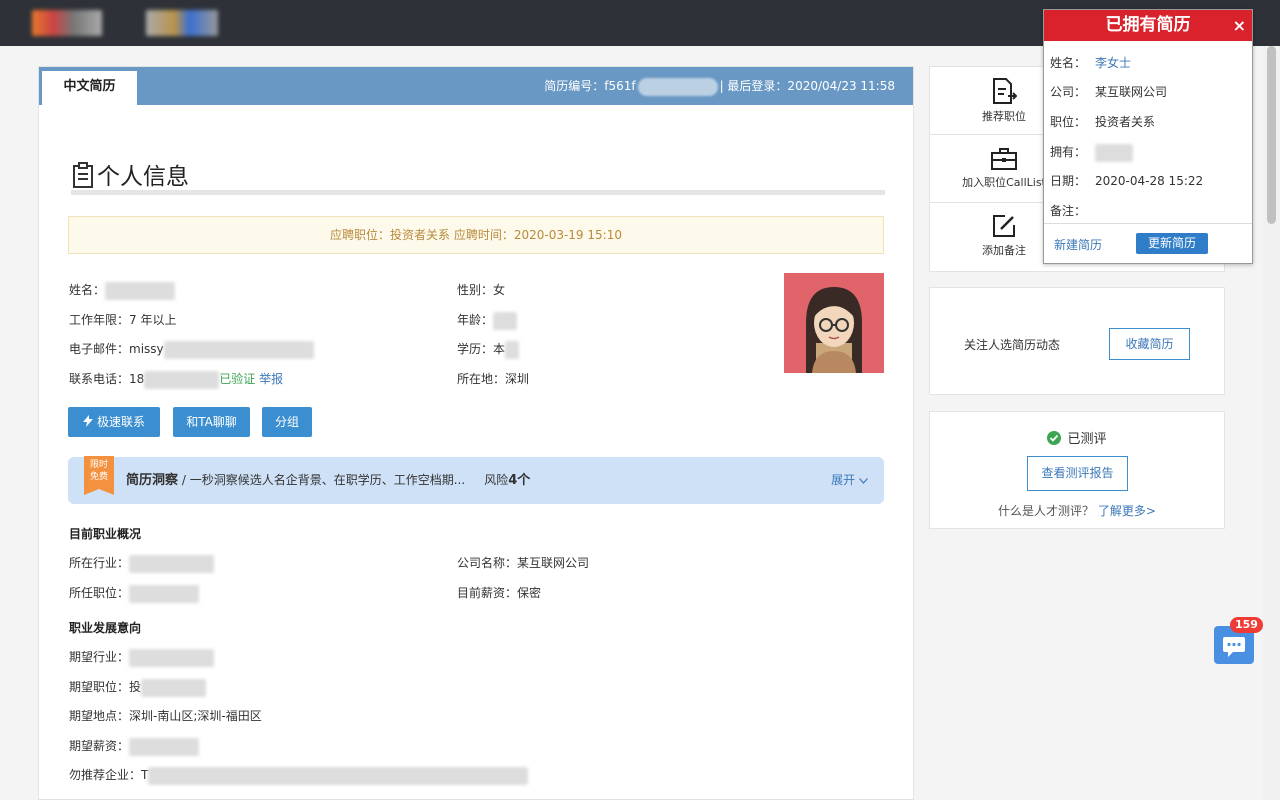 The image size is (1280, 800). What do you see at coordinates (271, 379) in the screenshot?
I see `report-link: 举报` at bounding box center [271, 379].